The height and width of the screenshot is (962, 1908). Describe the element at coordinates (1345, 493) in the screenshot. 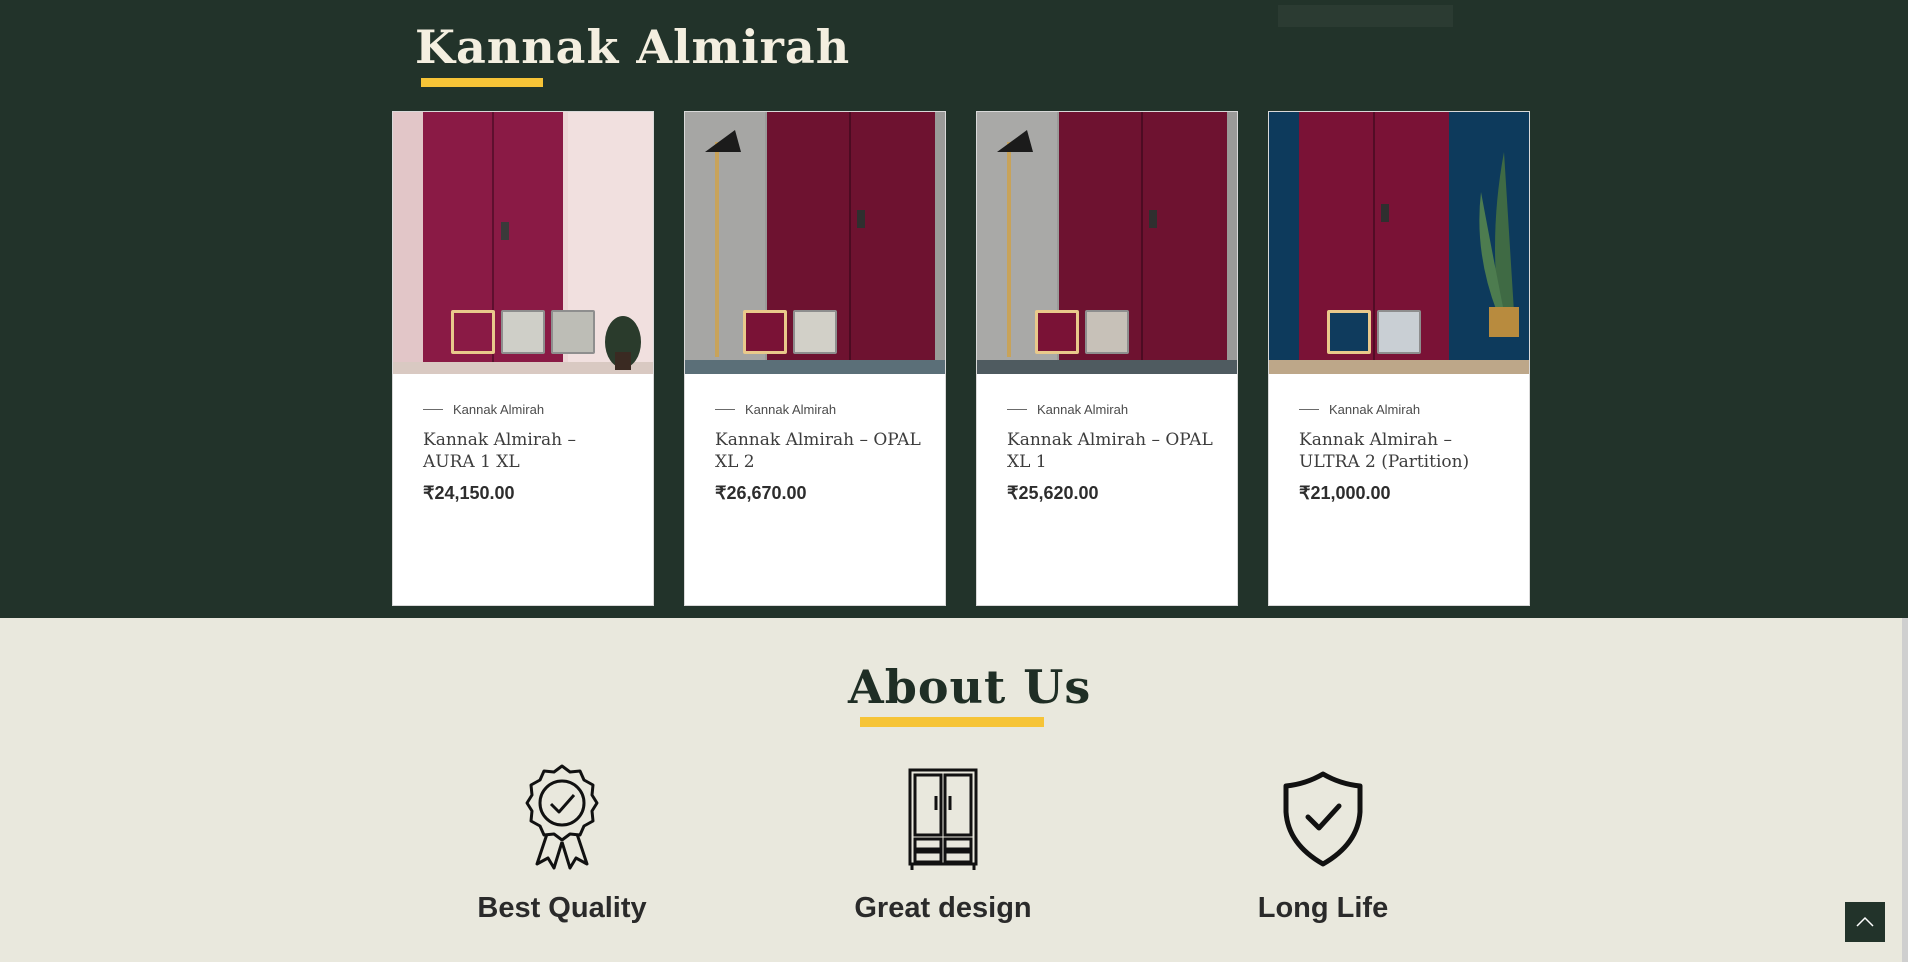

I see `product-price: ₹21,000.00` at that location.